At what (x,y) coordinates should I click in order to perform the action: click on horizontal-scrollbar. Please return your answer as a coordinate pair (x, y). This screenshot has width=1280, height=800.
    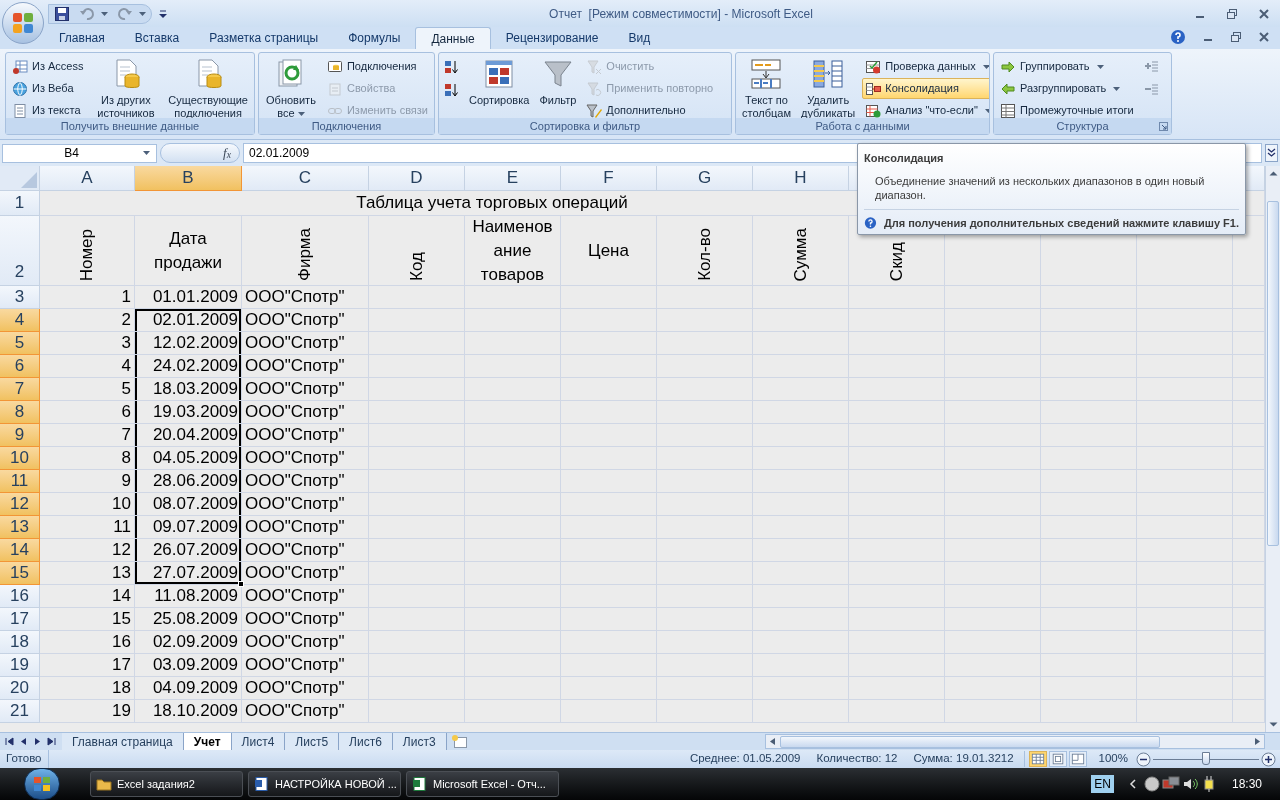
    Looking at the image, I should click on (1015, 741).